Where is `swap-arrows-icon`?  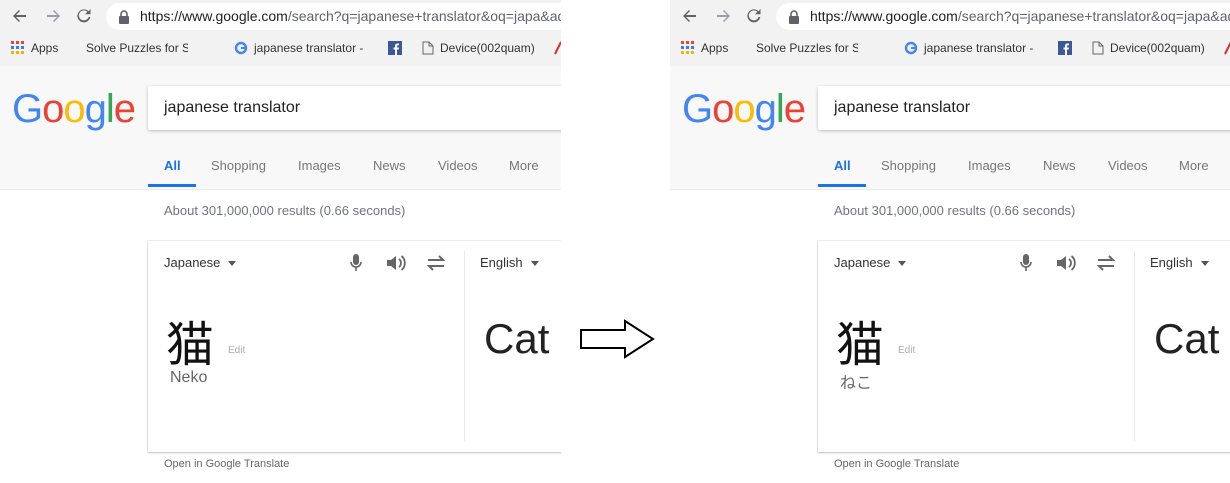
swap-arrows-icon is located at coordinates (436, 263).